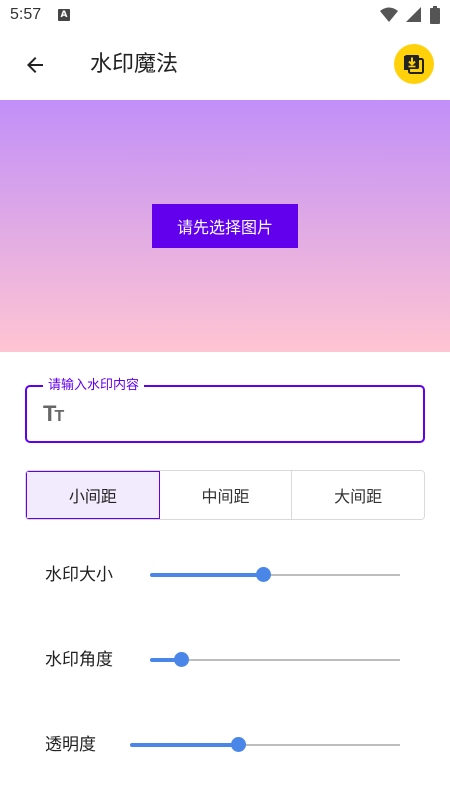 This screenshot has width=450, height=800. What do you see at coordinates (358, 495) in the screenshot?
I see `spacing-option-large: 大间距` at bounding box center [358, 495].